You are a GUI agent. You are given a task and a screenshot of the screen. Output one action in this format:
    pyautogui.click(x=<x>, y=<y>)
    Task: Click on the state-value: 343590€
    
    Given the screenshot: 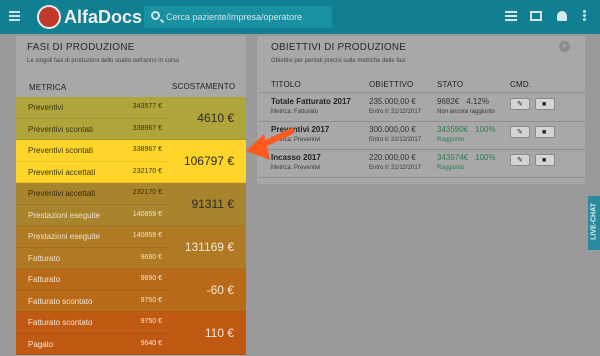 What is the action you would take?
    pyautogui.click(x=453, y=129)
    